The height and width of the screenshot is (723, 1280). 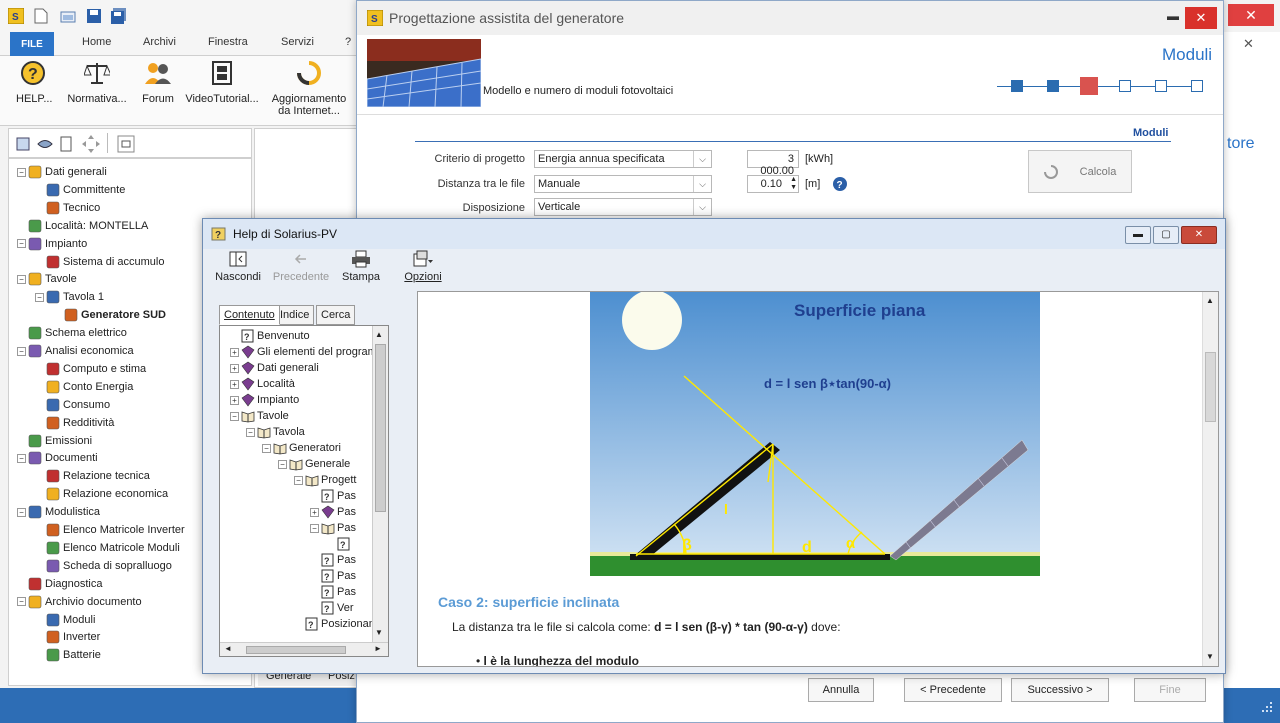 I want to click on open-icon, so click(x=68, y=16).